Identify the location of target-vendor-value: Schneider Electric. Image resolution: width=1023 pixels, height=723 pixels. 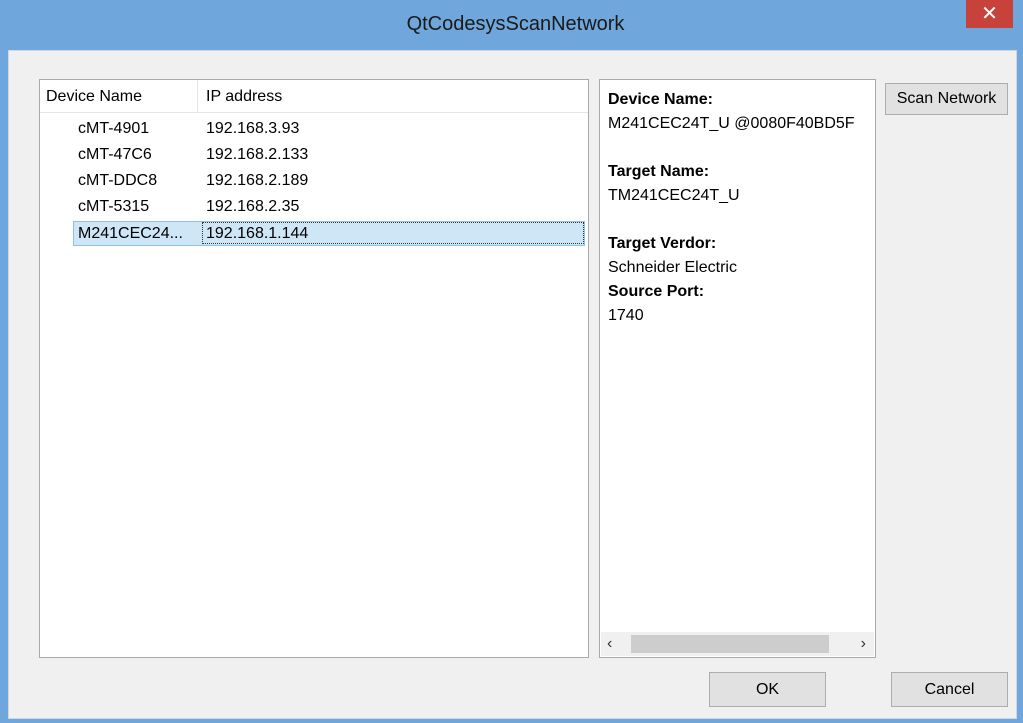
(672, 267).